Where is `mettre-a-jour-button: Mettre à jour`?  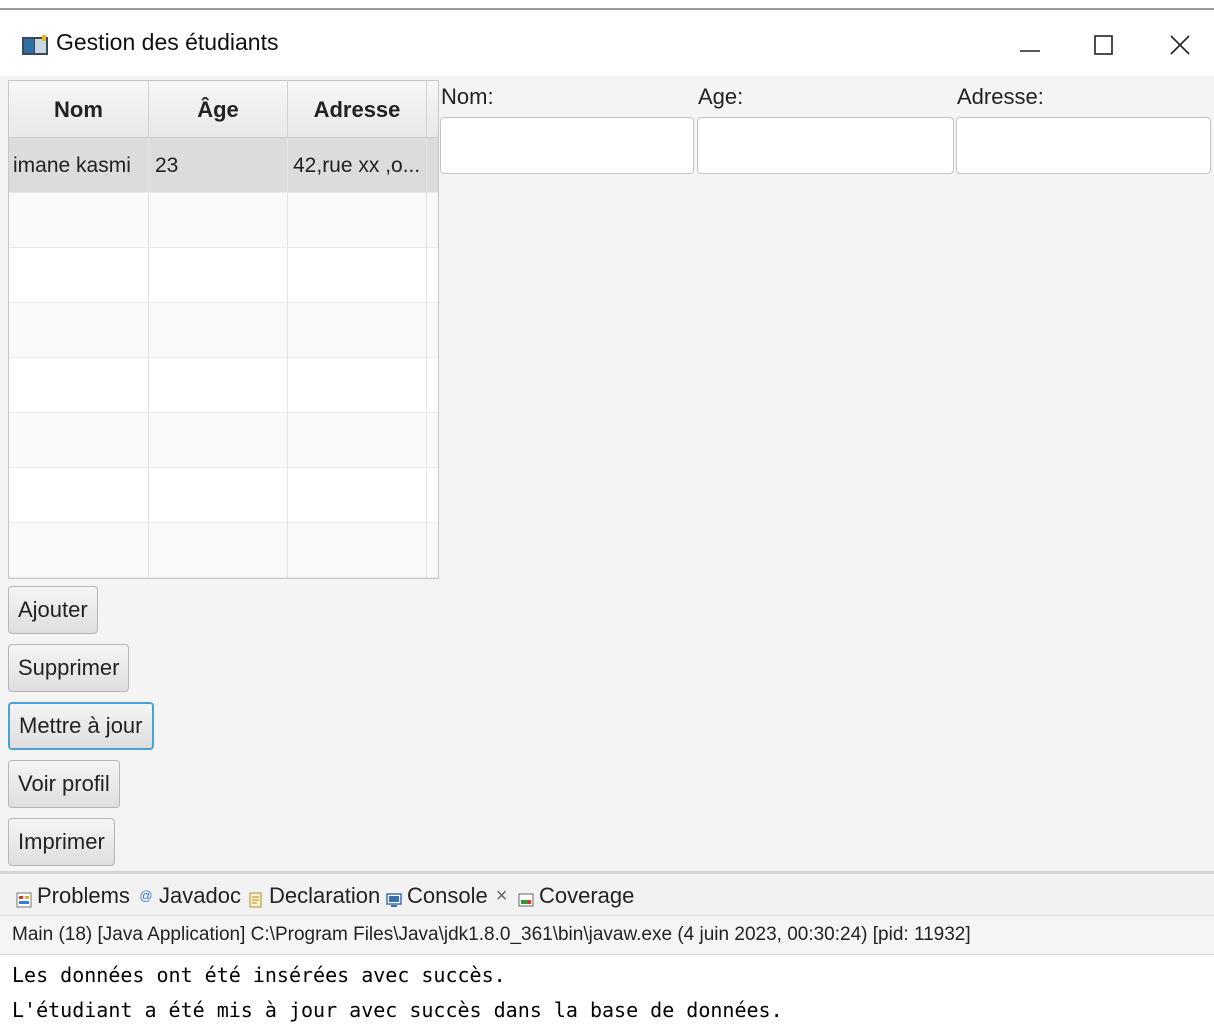 mettre-a-jour-button: Mettre à jour is located at coordinates (81, 726).